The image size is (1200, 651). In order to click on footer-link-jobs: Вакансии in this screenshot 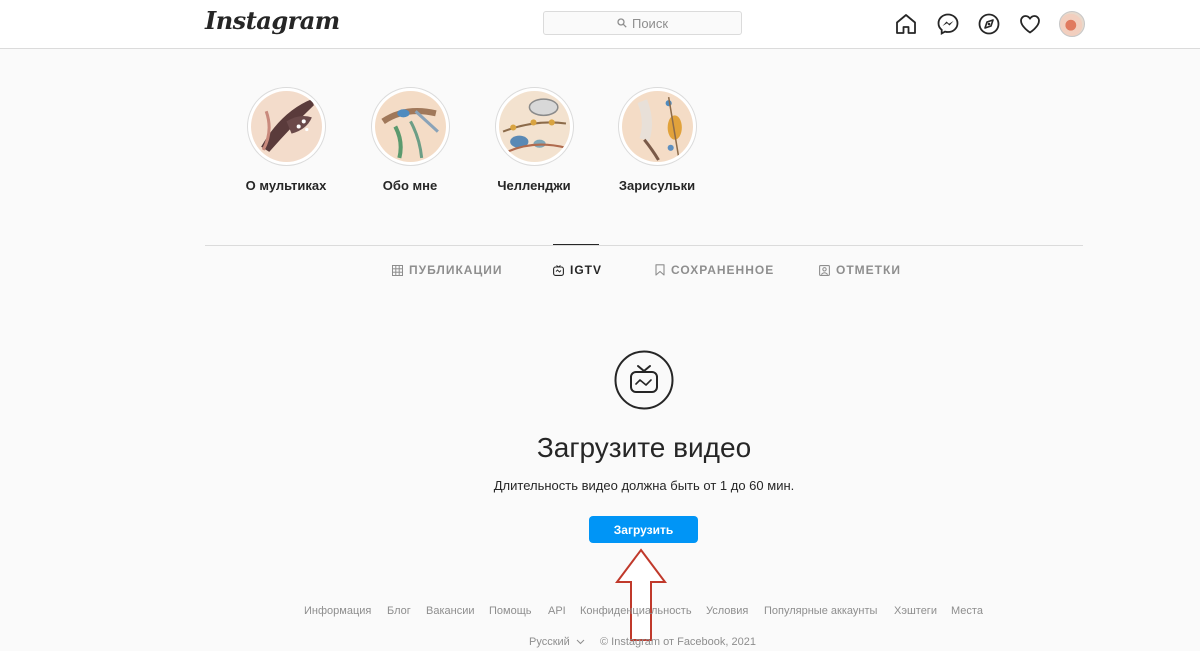, I will do `click(450, 611)`.